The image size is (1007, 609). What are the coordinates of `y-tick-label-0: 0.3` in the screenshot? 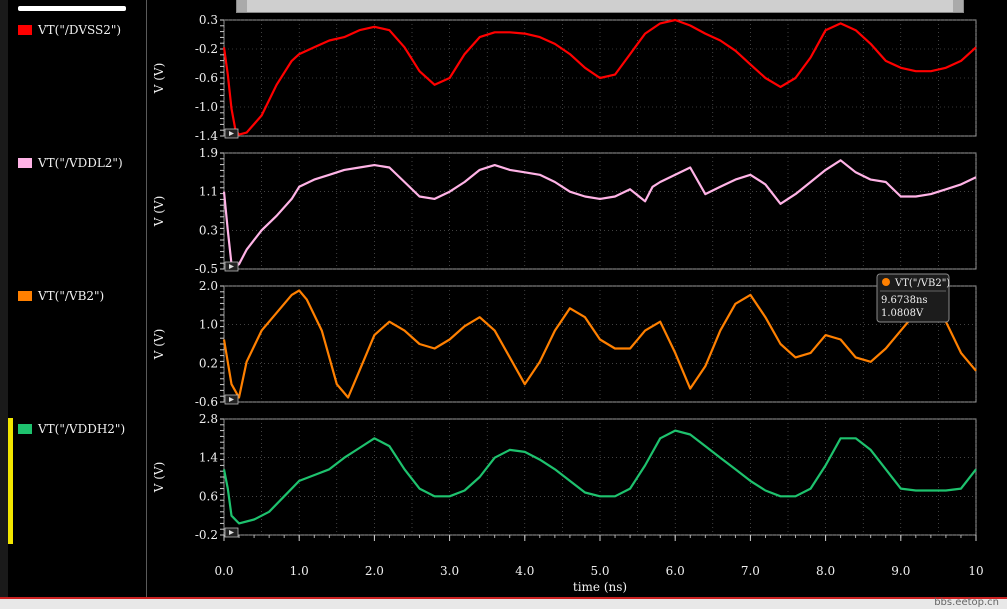 It's located at (208, 20).